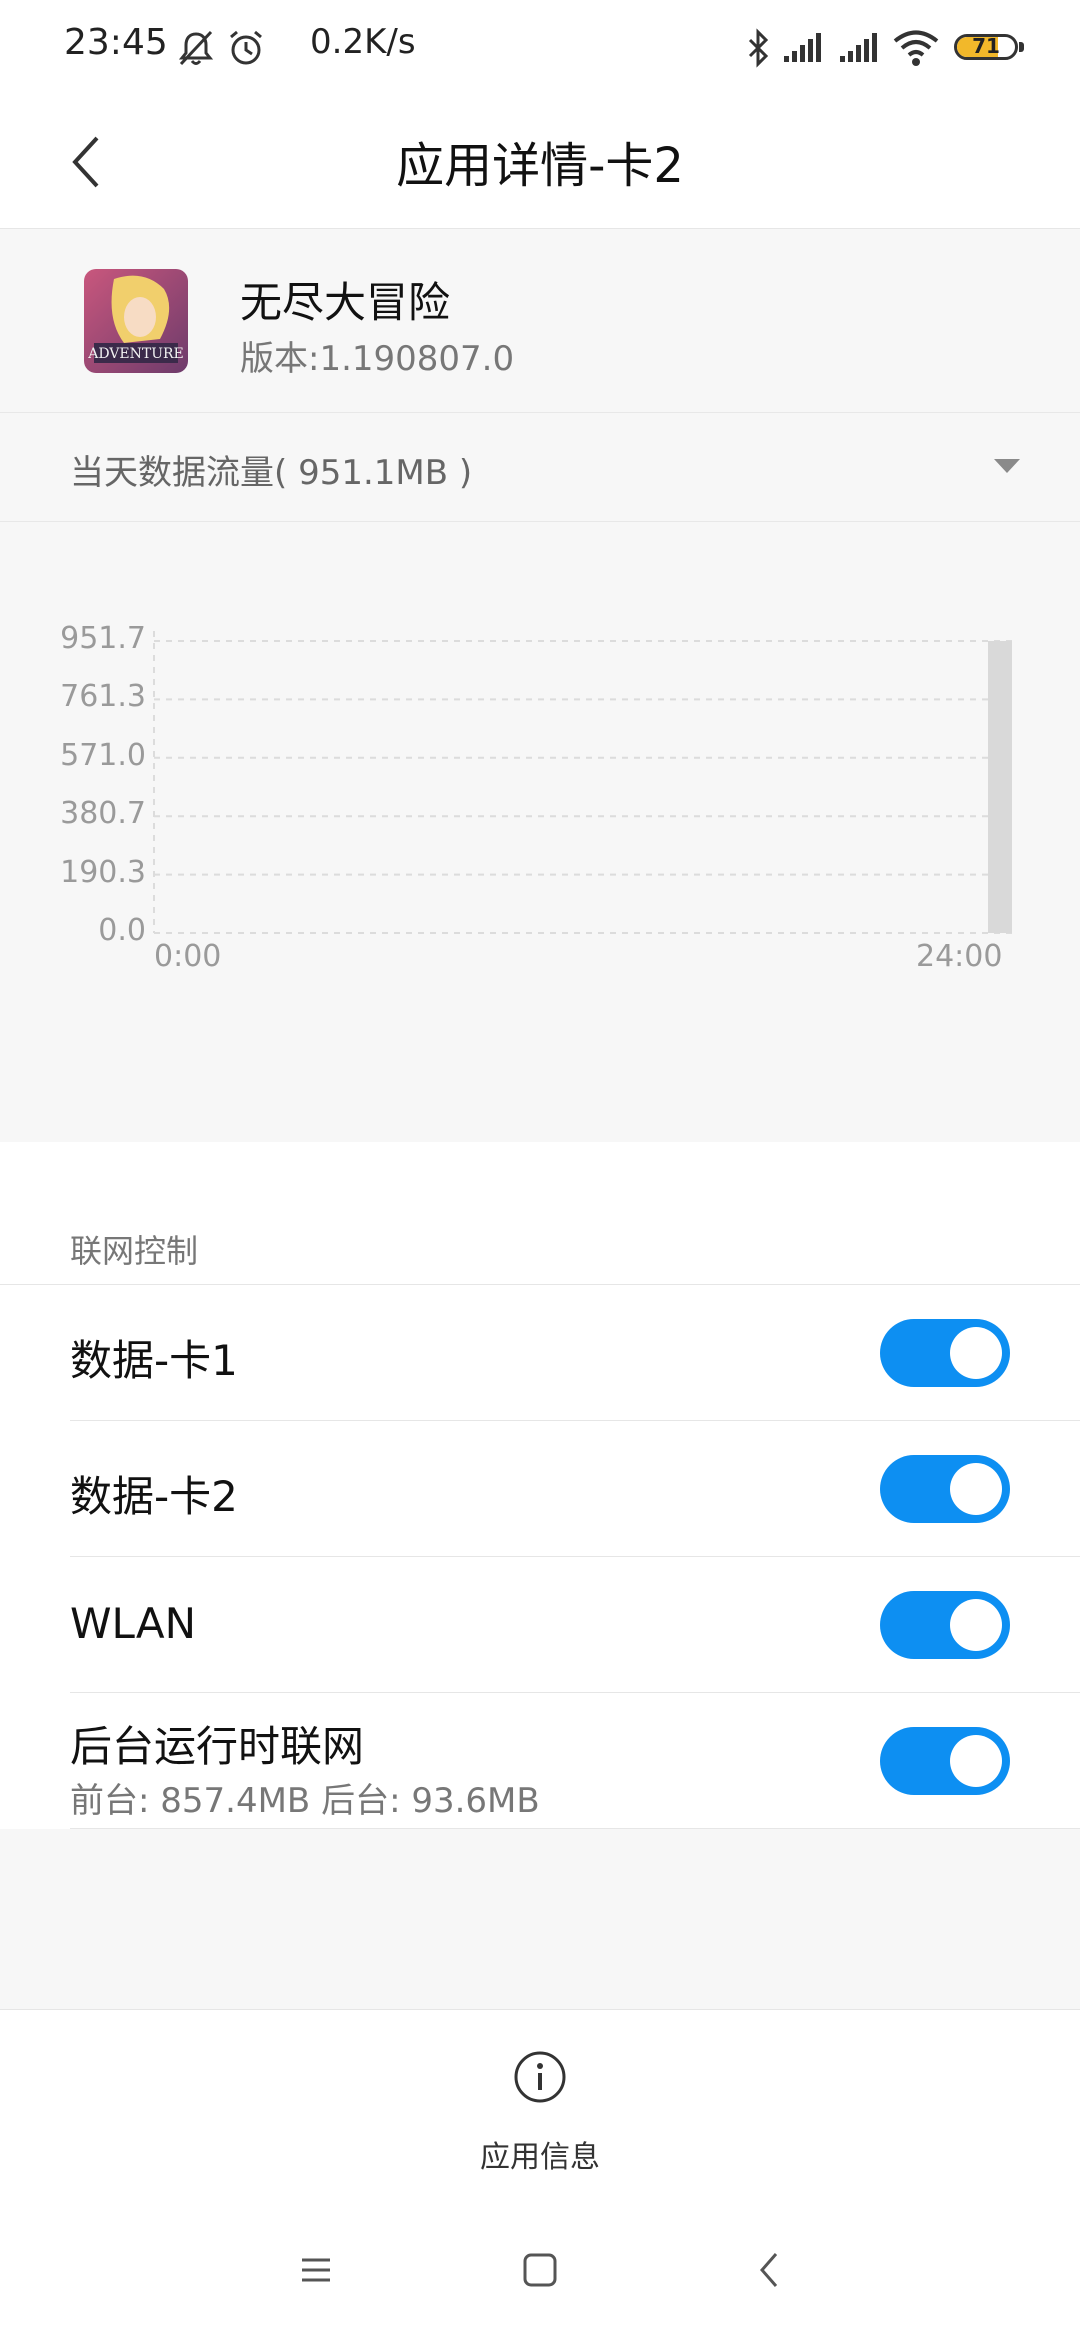 The image size is (1080, 2340). I want to click on list-item-data-sim1: 数据-卡1, so click(540, 1353).